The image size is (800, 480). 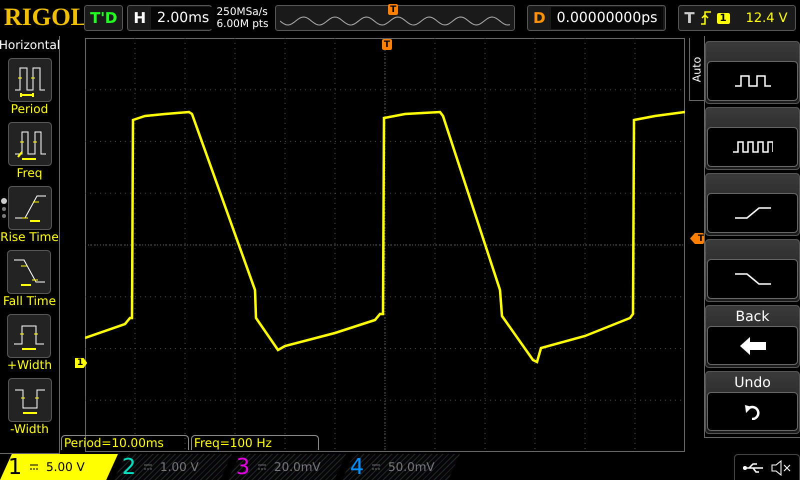 I want to click on measure-item: Freq, so click(x=30, y=151).